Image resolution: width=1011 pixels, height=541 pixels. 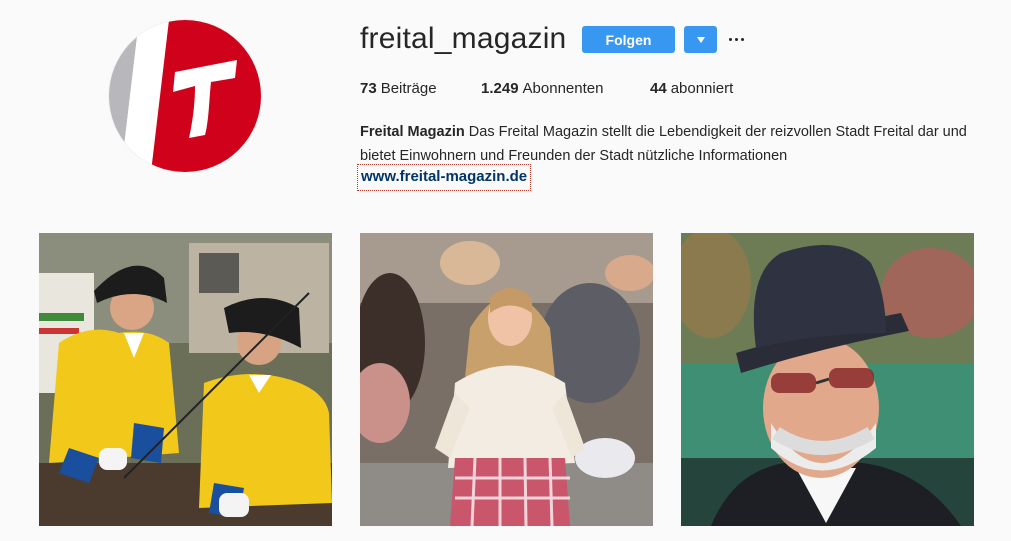 What do you see at coordinates (565, 88) in the screenshot?
I see `followers-link: 1.249 Abonnenten` at bounding box center [565, 88].